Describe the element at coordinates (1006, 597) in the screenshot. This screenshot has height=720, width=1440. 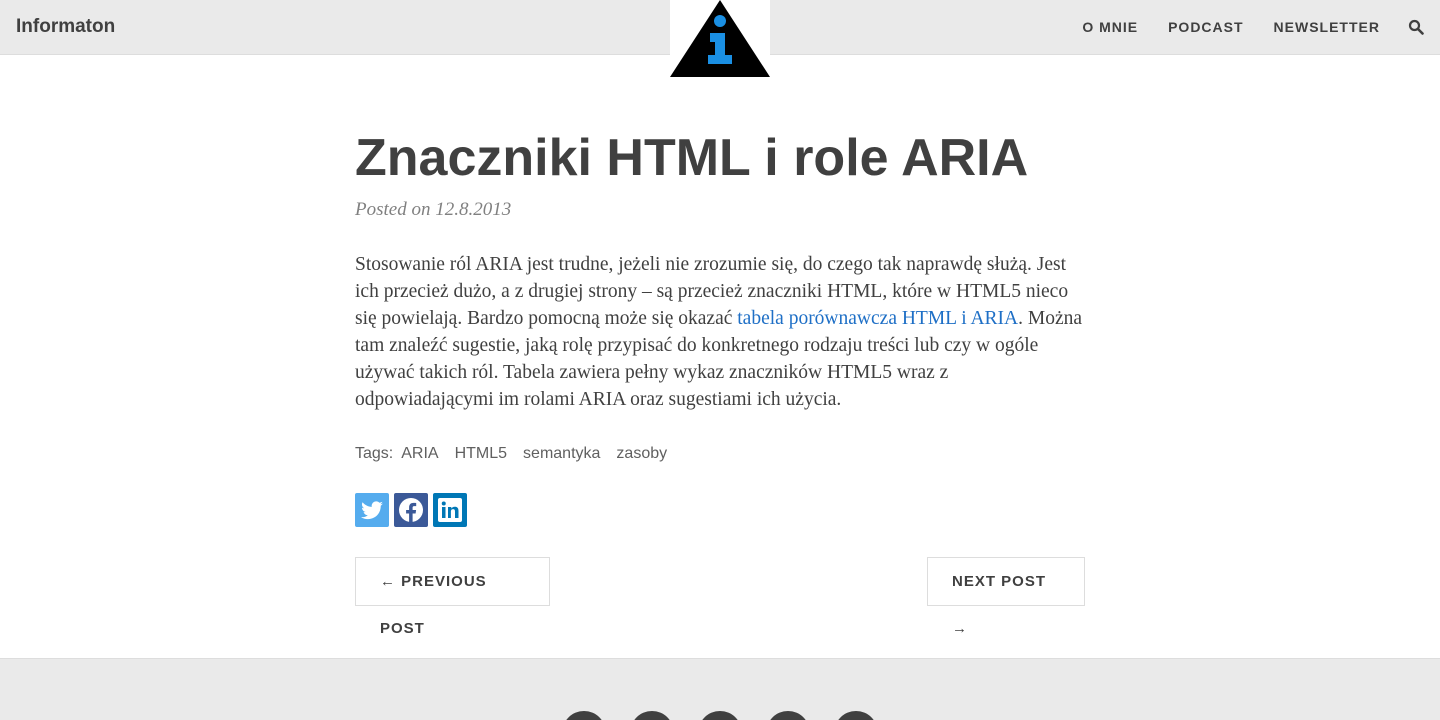
I see `next-post-button: NEXT POST →` at that location.